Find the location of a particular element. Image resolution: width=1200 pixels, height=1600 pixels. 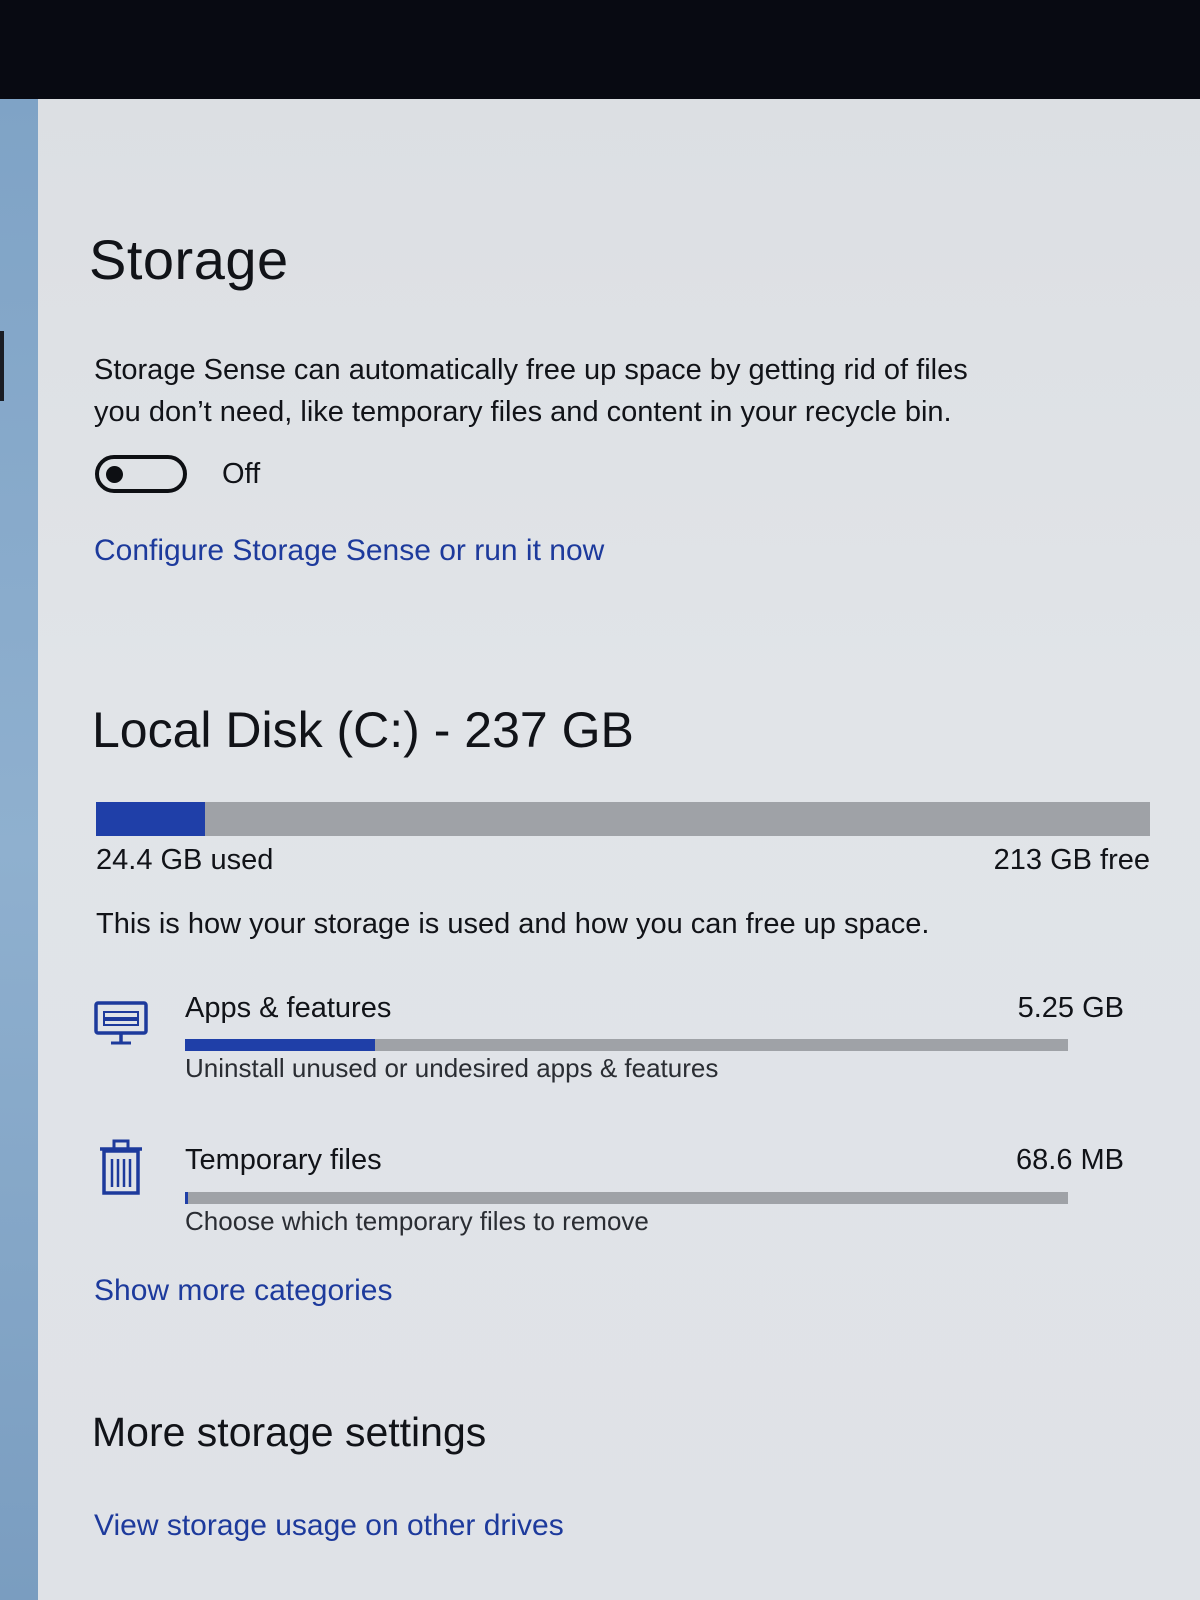

category-name: Temporary files is located at coordinates (283, 1160).